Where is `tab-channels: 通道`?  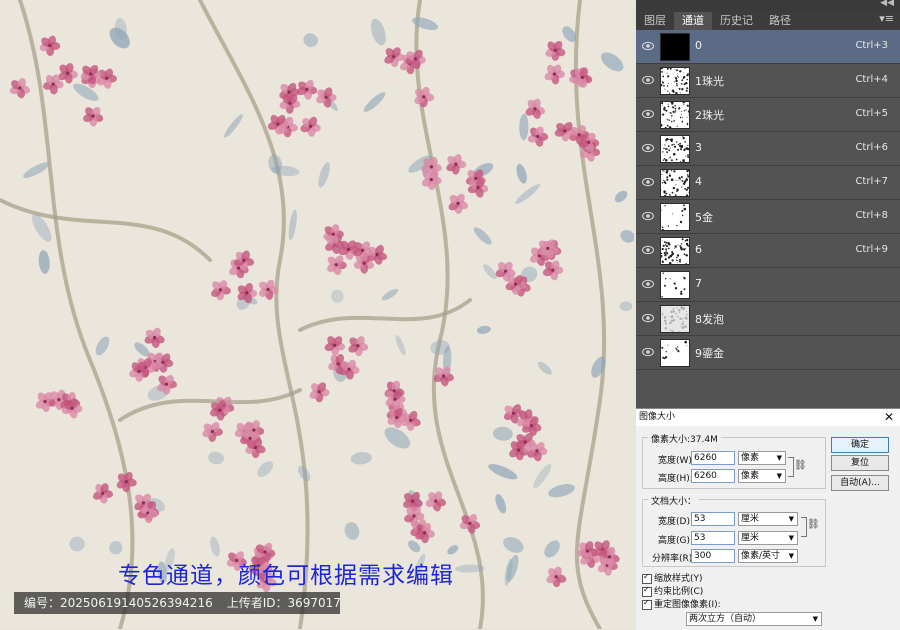
tab-channels: 通道 is located at coordinates (693, 21).